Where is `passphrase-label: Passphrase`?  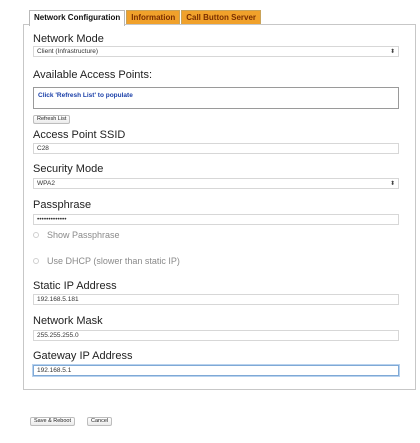
passphrase-label: Passphrase is located at coordinates (62, 205).